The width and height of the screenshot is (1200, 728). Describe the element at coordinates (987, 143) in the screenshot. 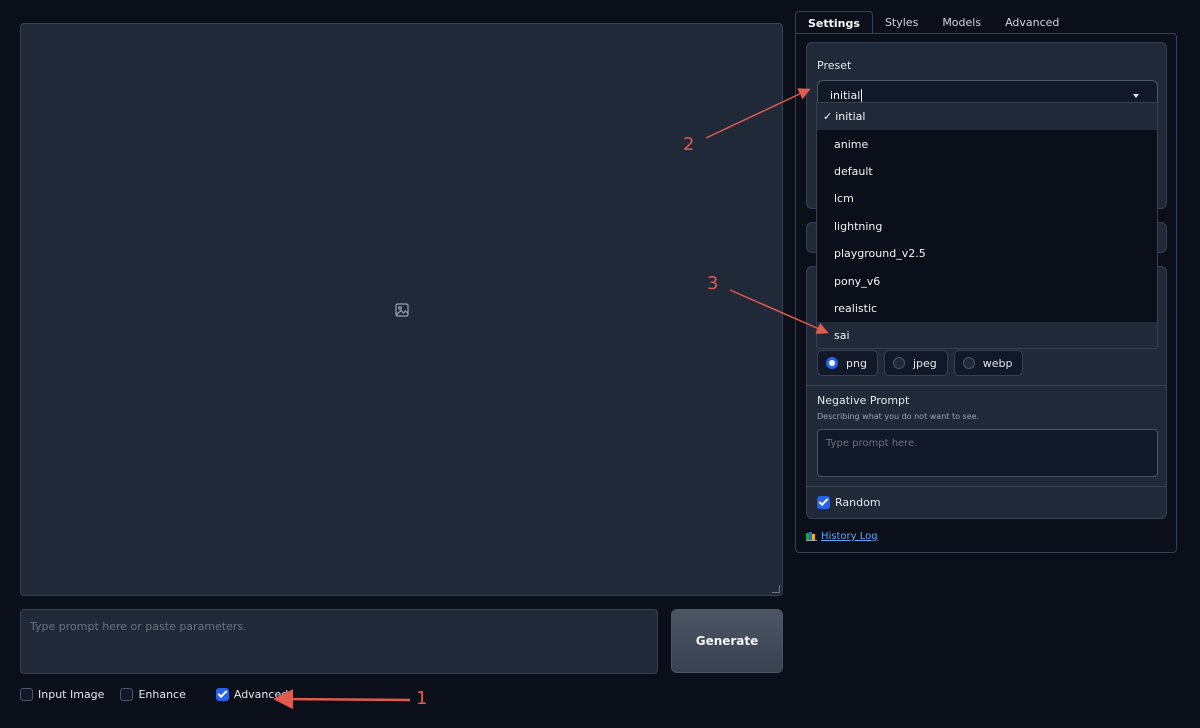

I see `preset-option-anime: anime` at that location.